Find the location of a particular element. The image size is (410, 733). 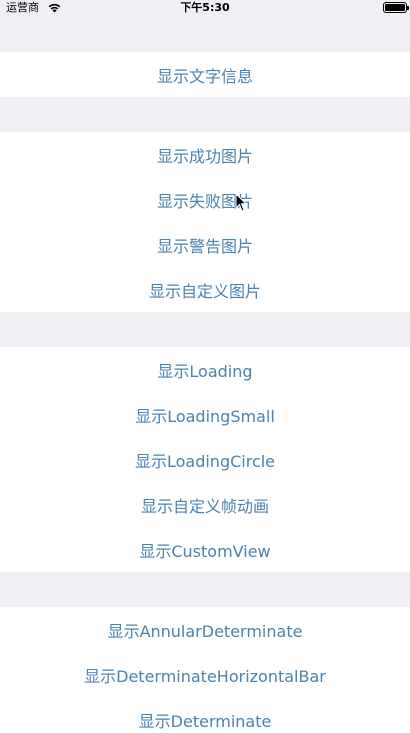

row-show-loading: 显示Loading is located at coordinates (205, 369).